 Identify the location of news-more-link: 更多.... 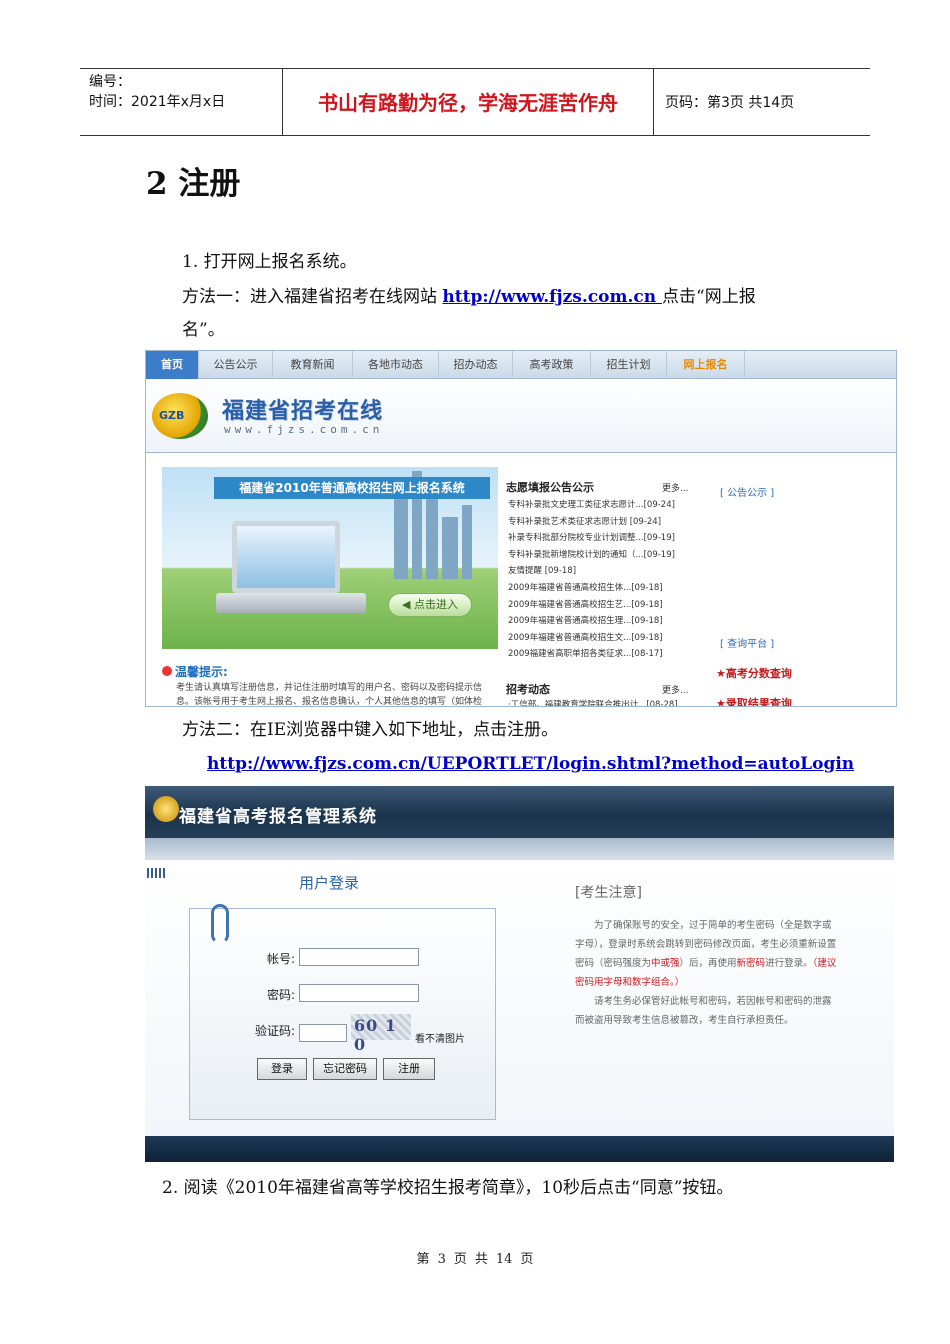
(675, 689).